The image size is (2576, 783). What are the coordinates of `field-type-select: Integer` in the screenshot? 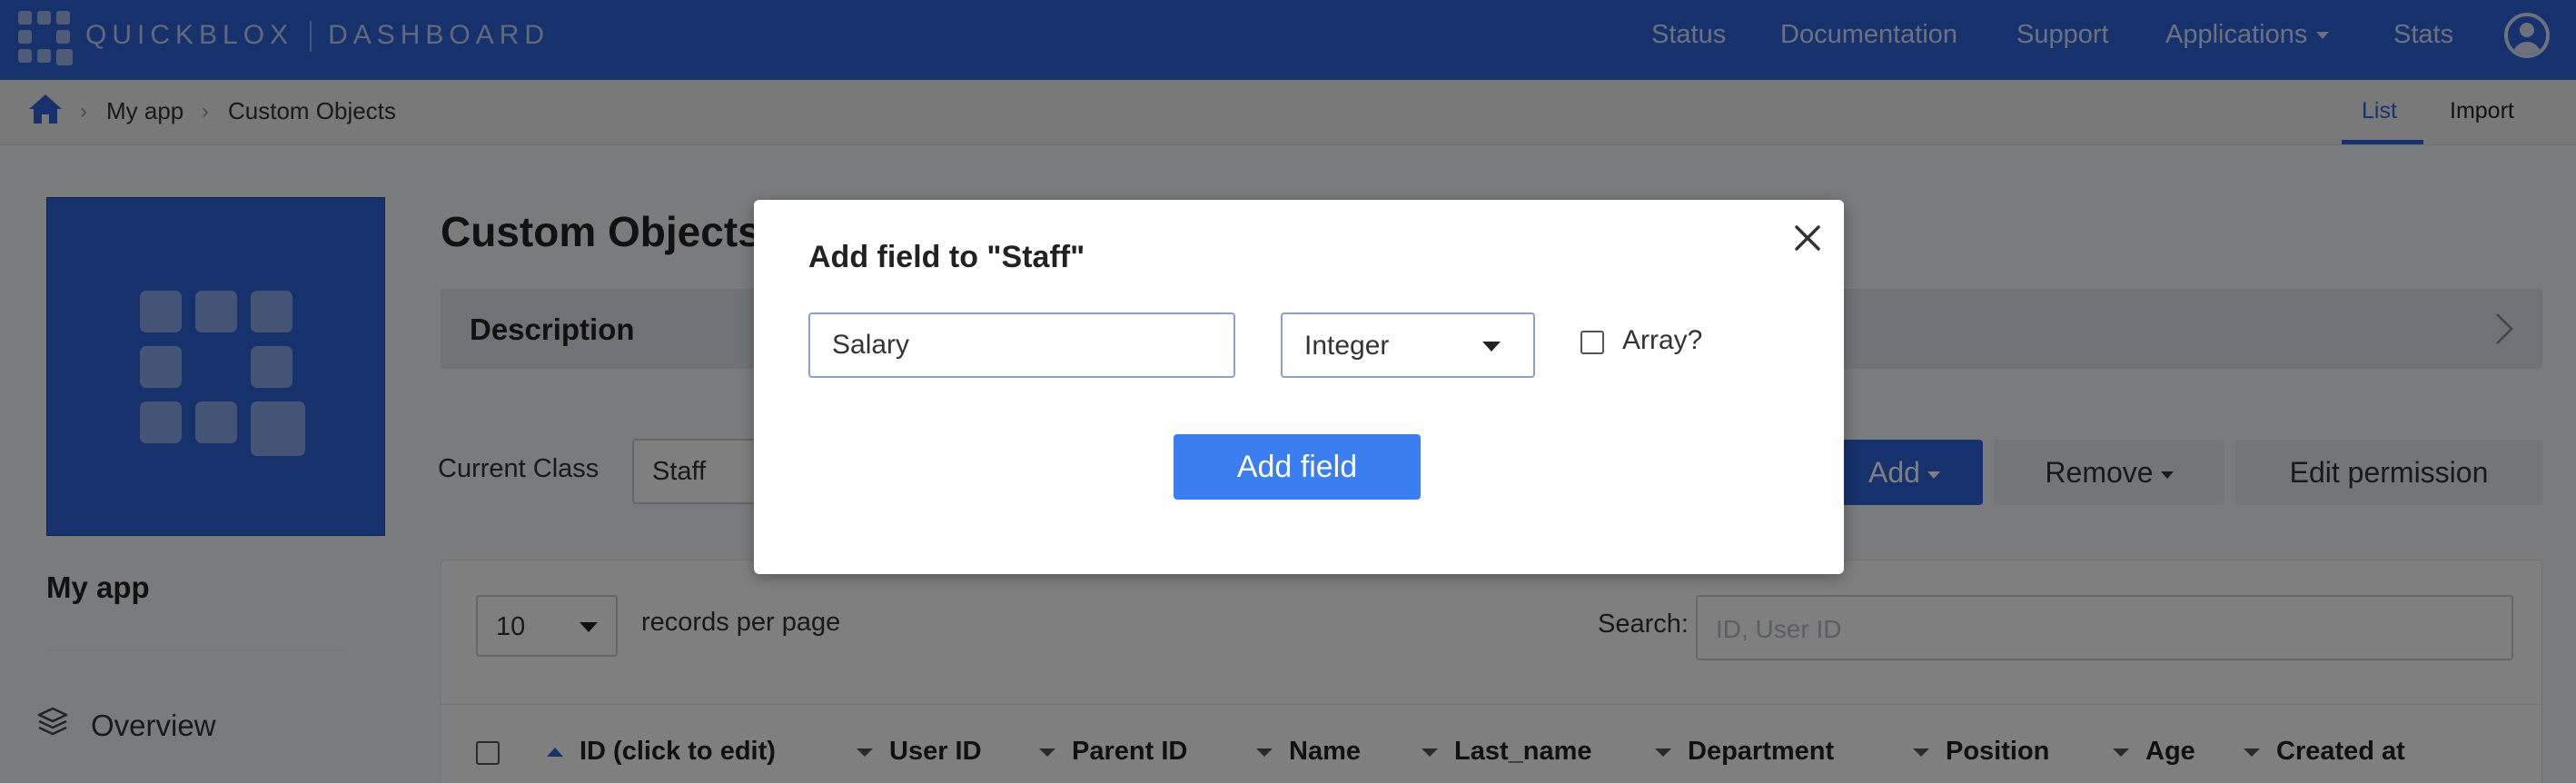 It's located at (1408, 345).